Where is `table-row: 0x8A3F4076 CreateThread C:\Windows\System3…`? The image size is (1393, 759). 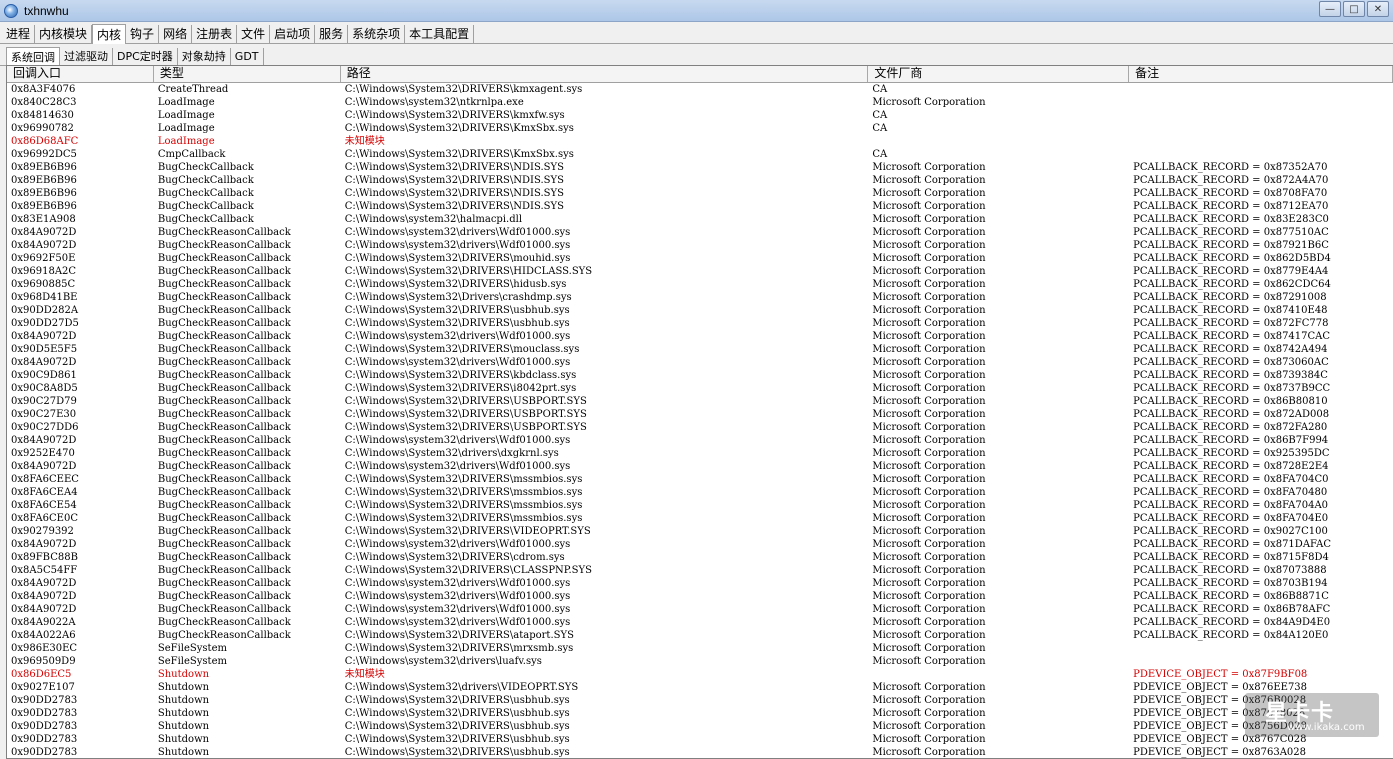 table-row: 0x8A3F4076 CreateThread C:\Windows\System3… is located at coordinates (700, 89).